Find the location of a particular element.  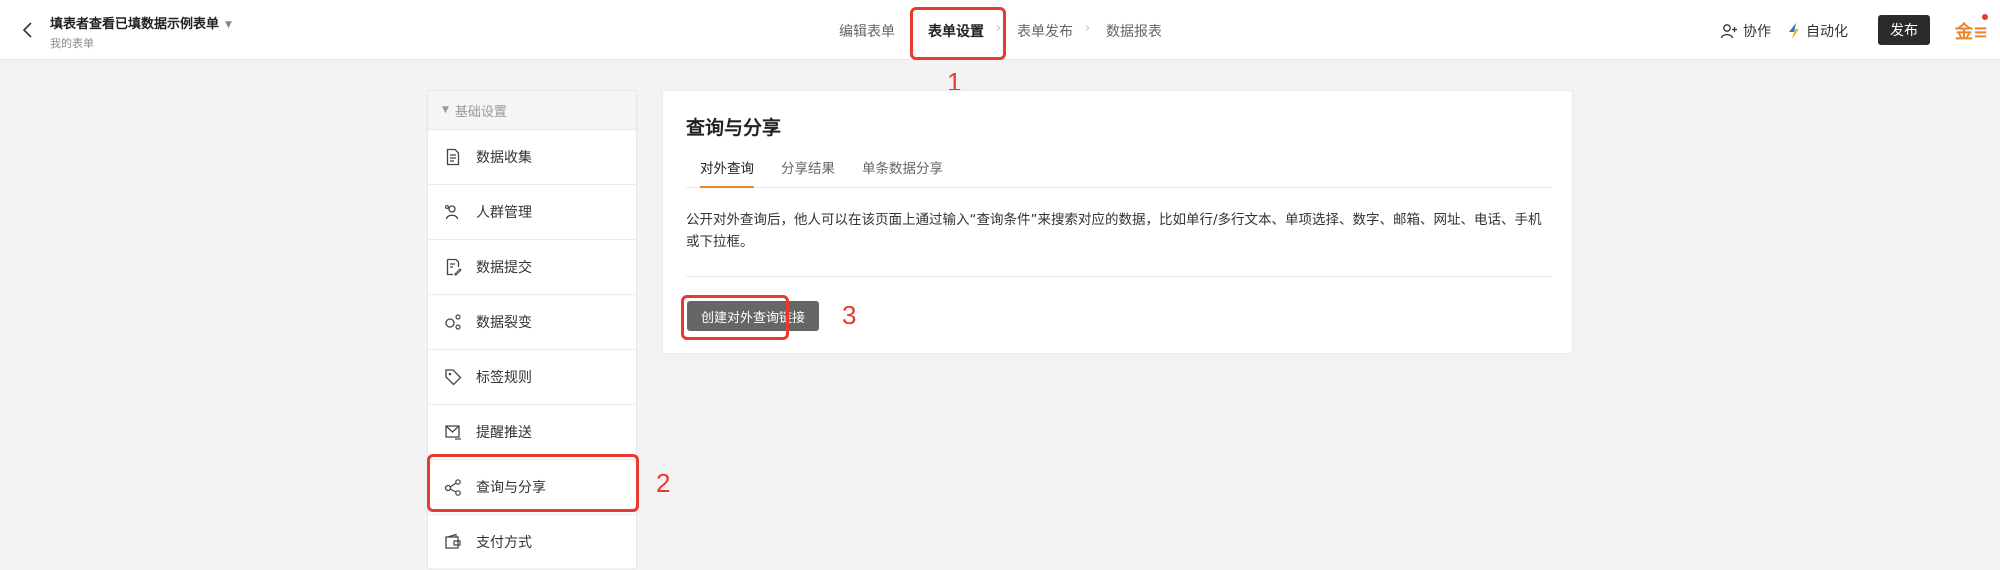

automation-button: 自动化 is located at coordinates (1817, 31).